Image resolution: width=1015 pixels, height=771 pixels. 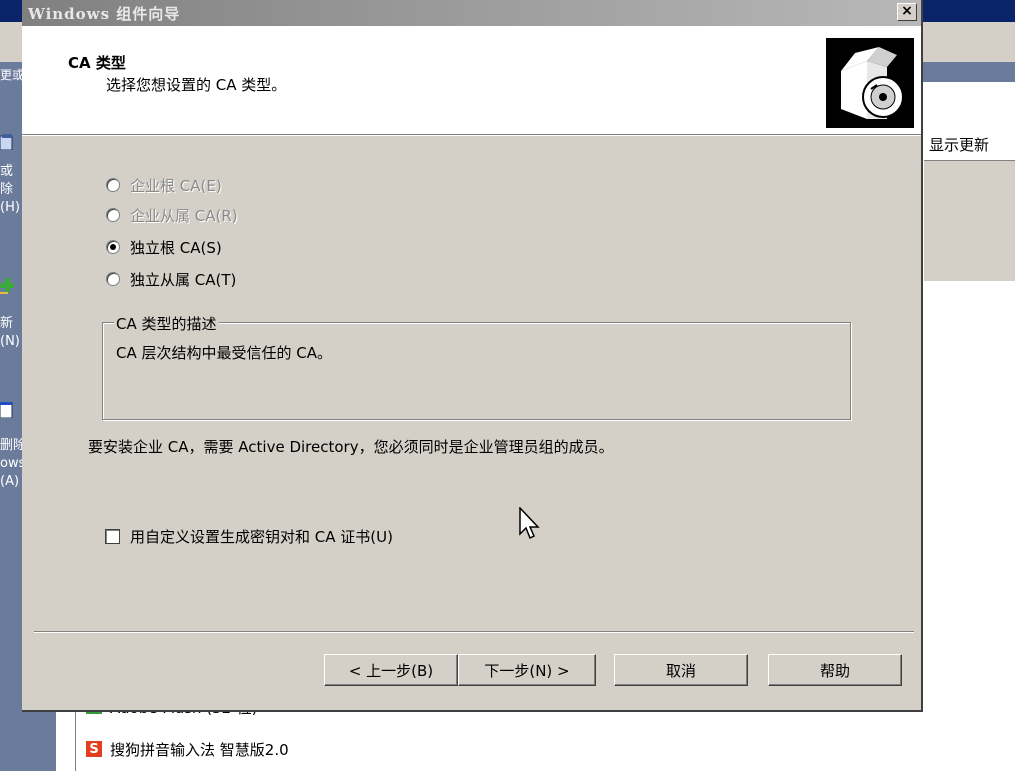 I want to click on radio-standalone-root: 独立根 CA(S), so click(x=164, y=247).